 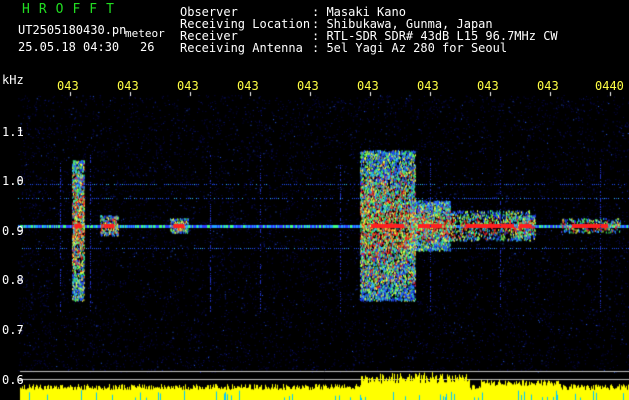 What do you see at coordinates (72, 30) in the screenshot?
I see `file-name: UT2505180430.pn` at bounding box center [72, 30].